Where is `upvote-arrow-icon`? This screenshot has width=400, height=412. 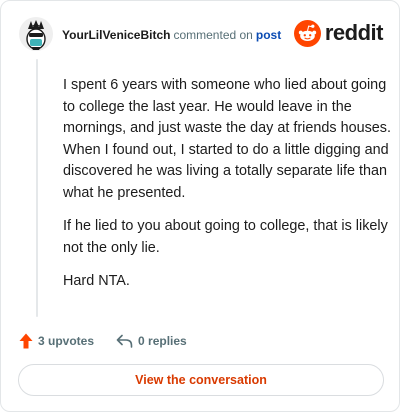
upvote-arrow-icon is located at coordinates (26, 341).